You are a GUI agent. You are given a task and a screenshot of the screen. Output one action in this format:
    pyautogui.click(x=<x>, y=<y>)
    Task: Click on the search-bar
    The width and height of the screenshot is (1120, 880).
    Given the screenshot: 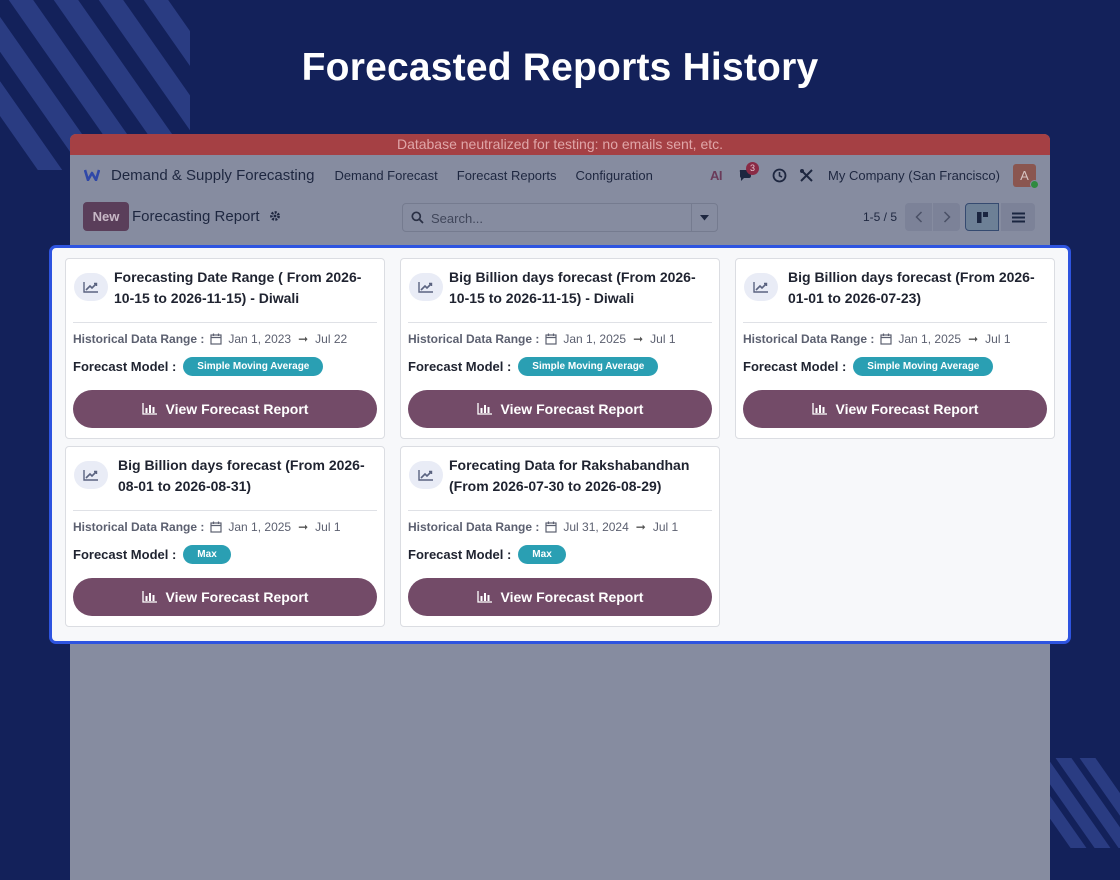 What is the action you would take?
    pyautogui.click(x=560, y=217)
    